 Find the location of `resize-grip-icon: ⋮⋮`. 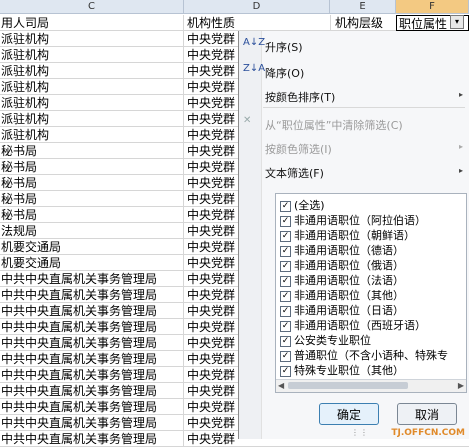

resize-grip-icon: ⋮⋮ is located at coordinates (360, 432).